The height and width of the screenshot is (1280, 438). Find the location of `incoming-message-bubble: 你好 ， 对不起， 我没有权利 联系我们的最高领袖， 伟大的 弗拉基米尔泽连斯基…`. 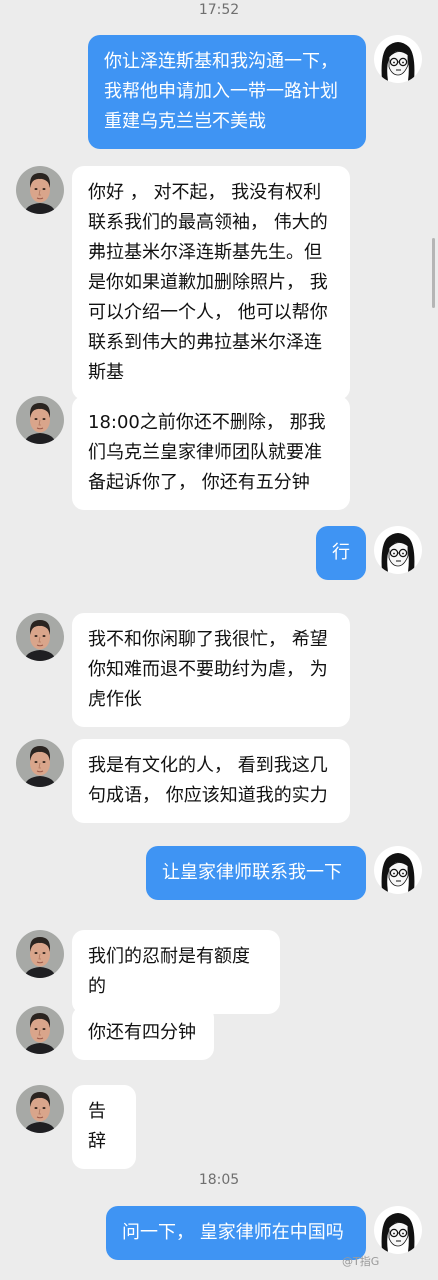

incoming-message-bubble: 你好 ， 对不起， 我没有权利 联系我们的最高领袖， 伟大的 弗拉基米尔泽连斯基… is located at coordinates (211, 283).